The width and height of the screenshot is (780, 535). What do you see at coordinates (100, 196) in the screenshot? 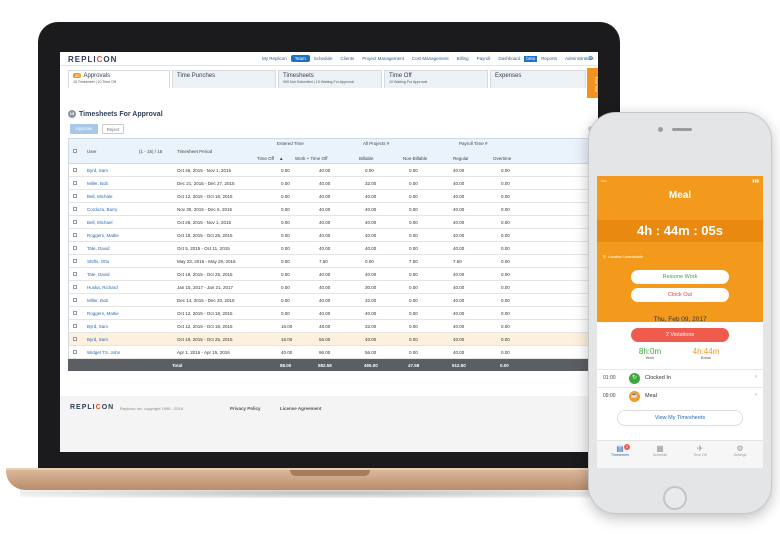
I see `row-user-link: Bell, Michale` at bounding box center [100, 196].